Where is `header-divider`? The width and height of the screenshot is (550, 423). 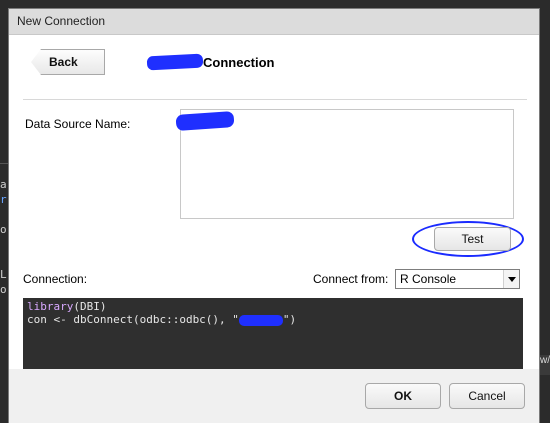 header-divider is located at coordinates (275, 99).